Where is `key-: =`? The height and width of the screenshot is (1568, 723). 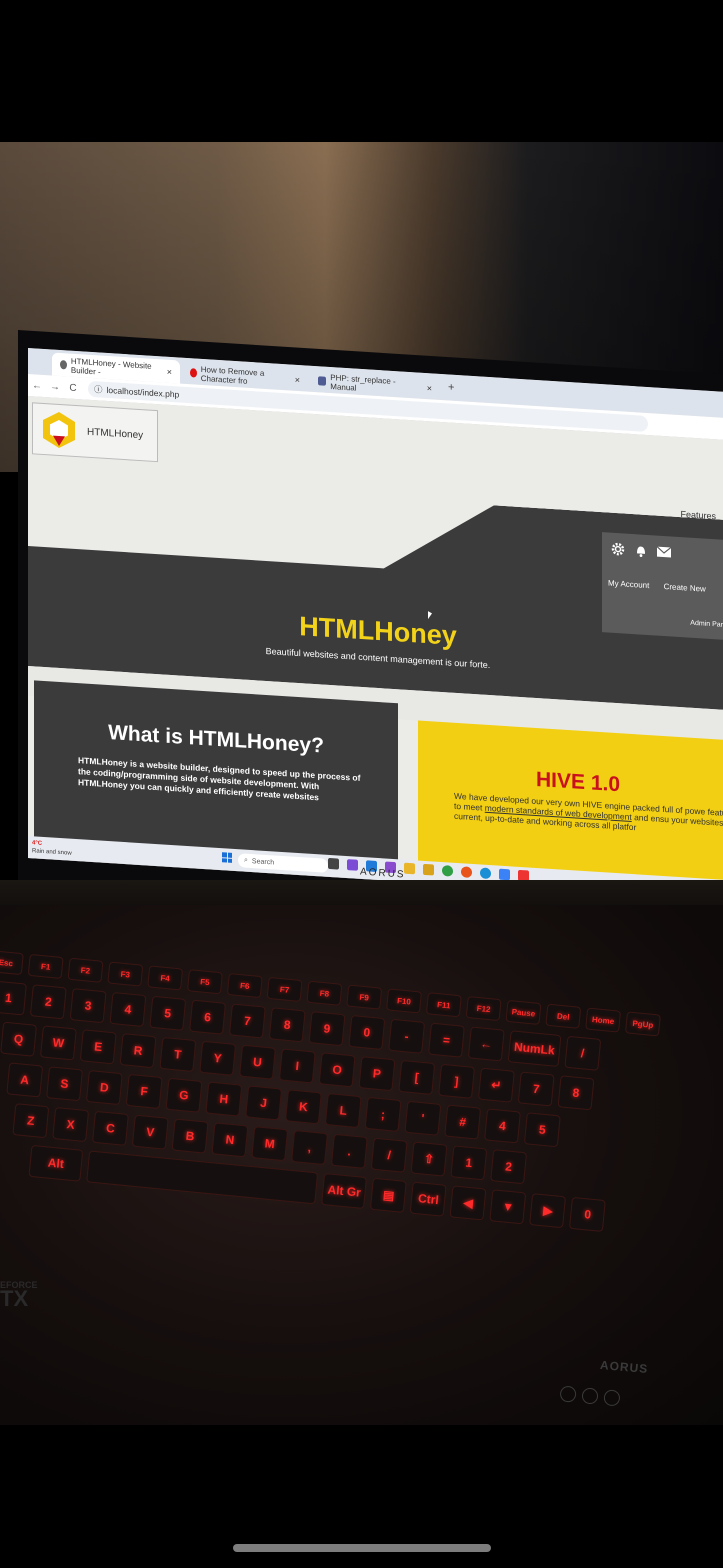 key-: = is located at coordinates (446, 1040).